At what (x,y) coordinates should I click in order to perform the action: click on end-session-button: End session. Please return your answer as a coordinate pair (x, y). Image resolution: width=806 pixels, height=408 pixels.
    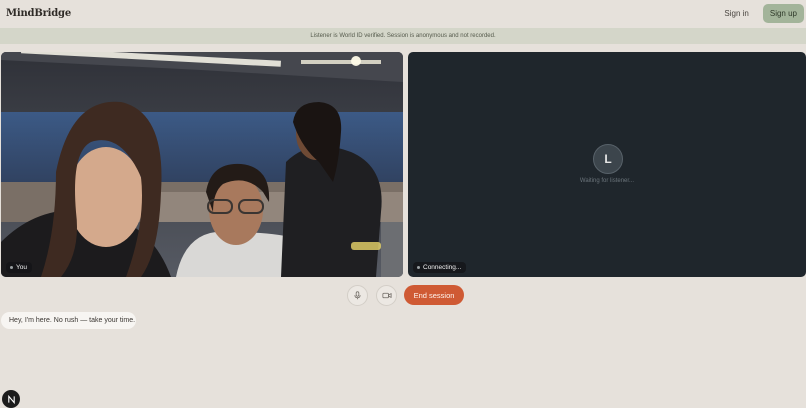
    Looking at the image, I should click on (434, 295).